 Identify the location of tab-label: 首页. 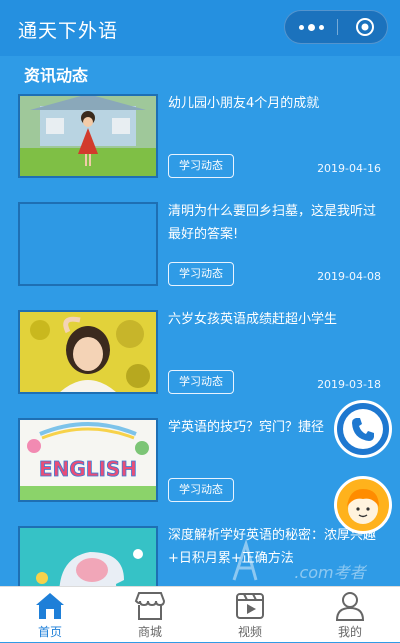
(49, 632).